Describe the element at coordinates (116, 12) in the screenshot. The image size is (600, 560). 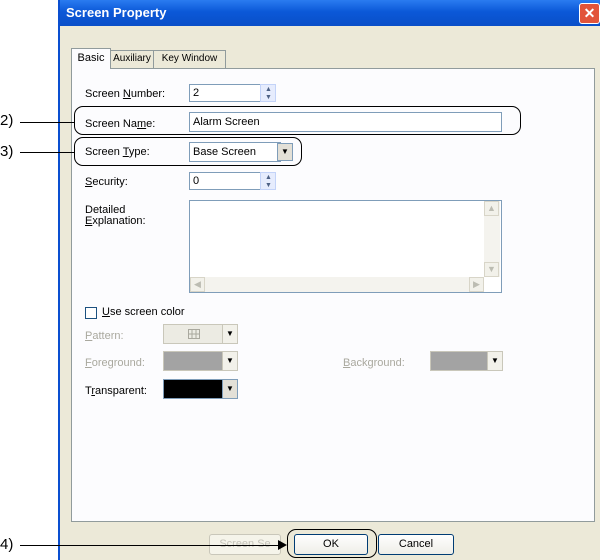
I see `dialog-title: Screen Property` at that location.